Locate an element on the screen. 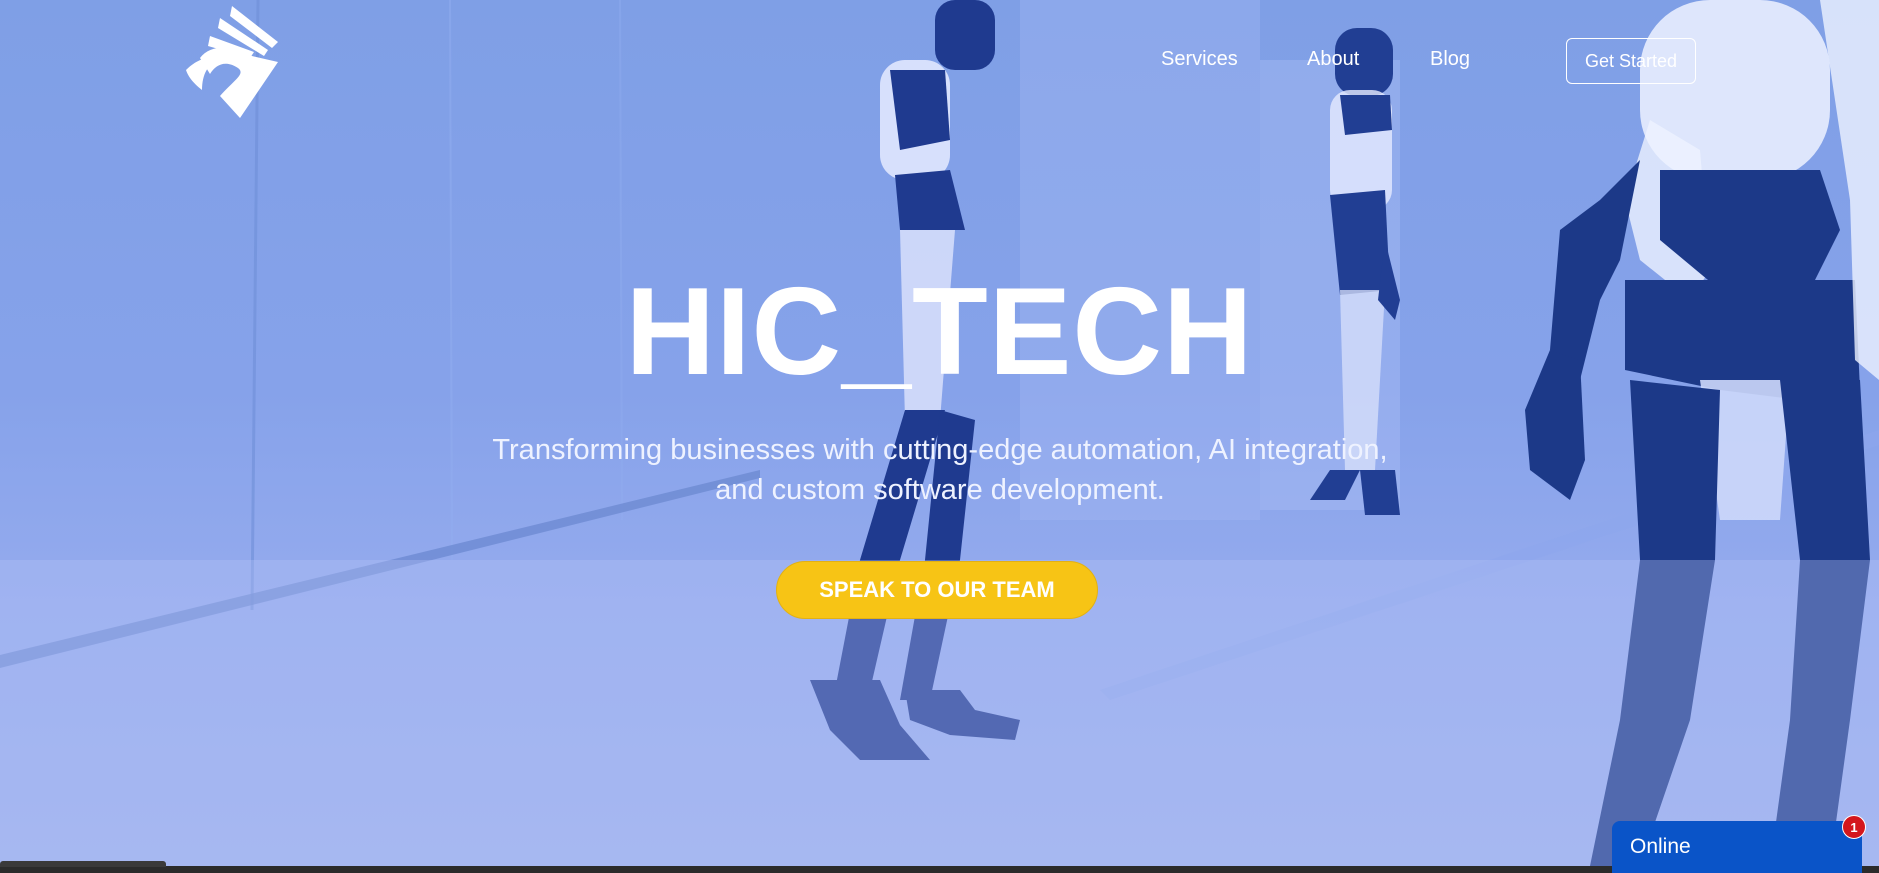  top-navigation: Services About Blog Get Started is located at coordinates (939, 60).